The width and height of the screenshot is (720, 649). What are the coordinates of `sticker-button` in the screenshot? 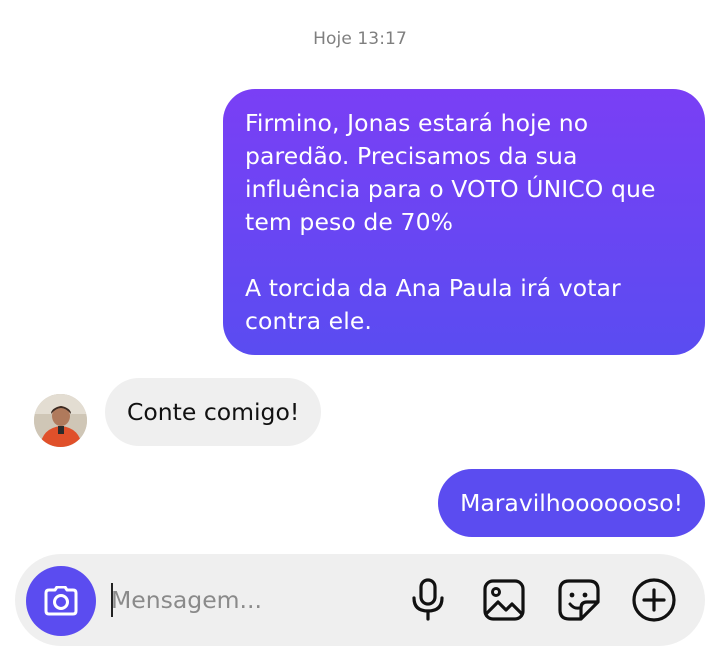 It's located at (579, 600).